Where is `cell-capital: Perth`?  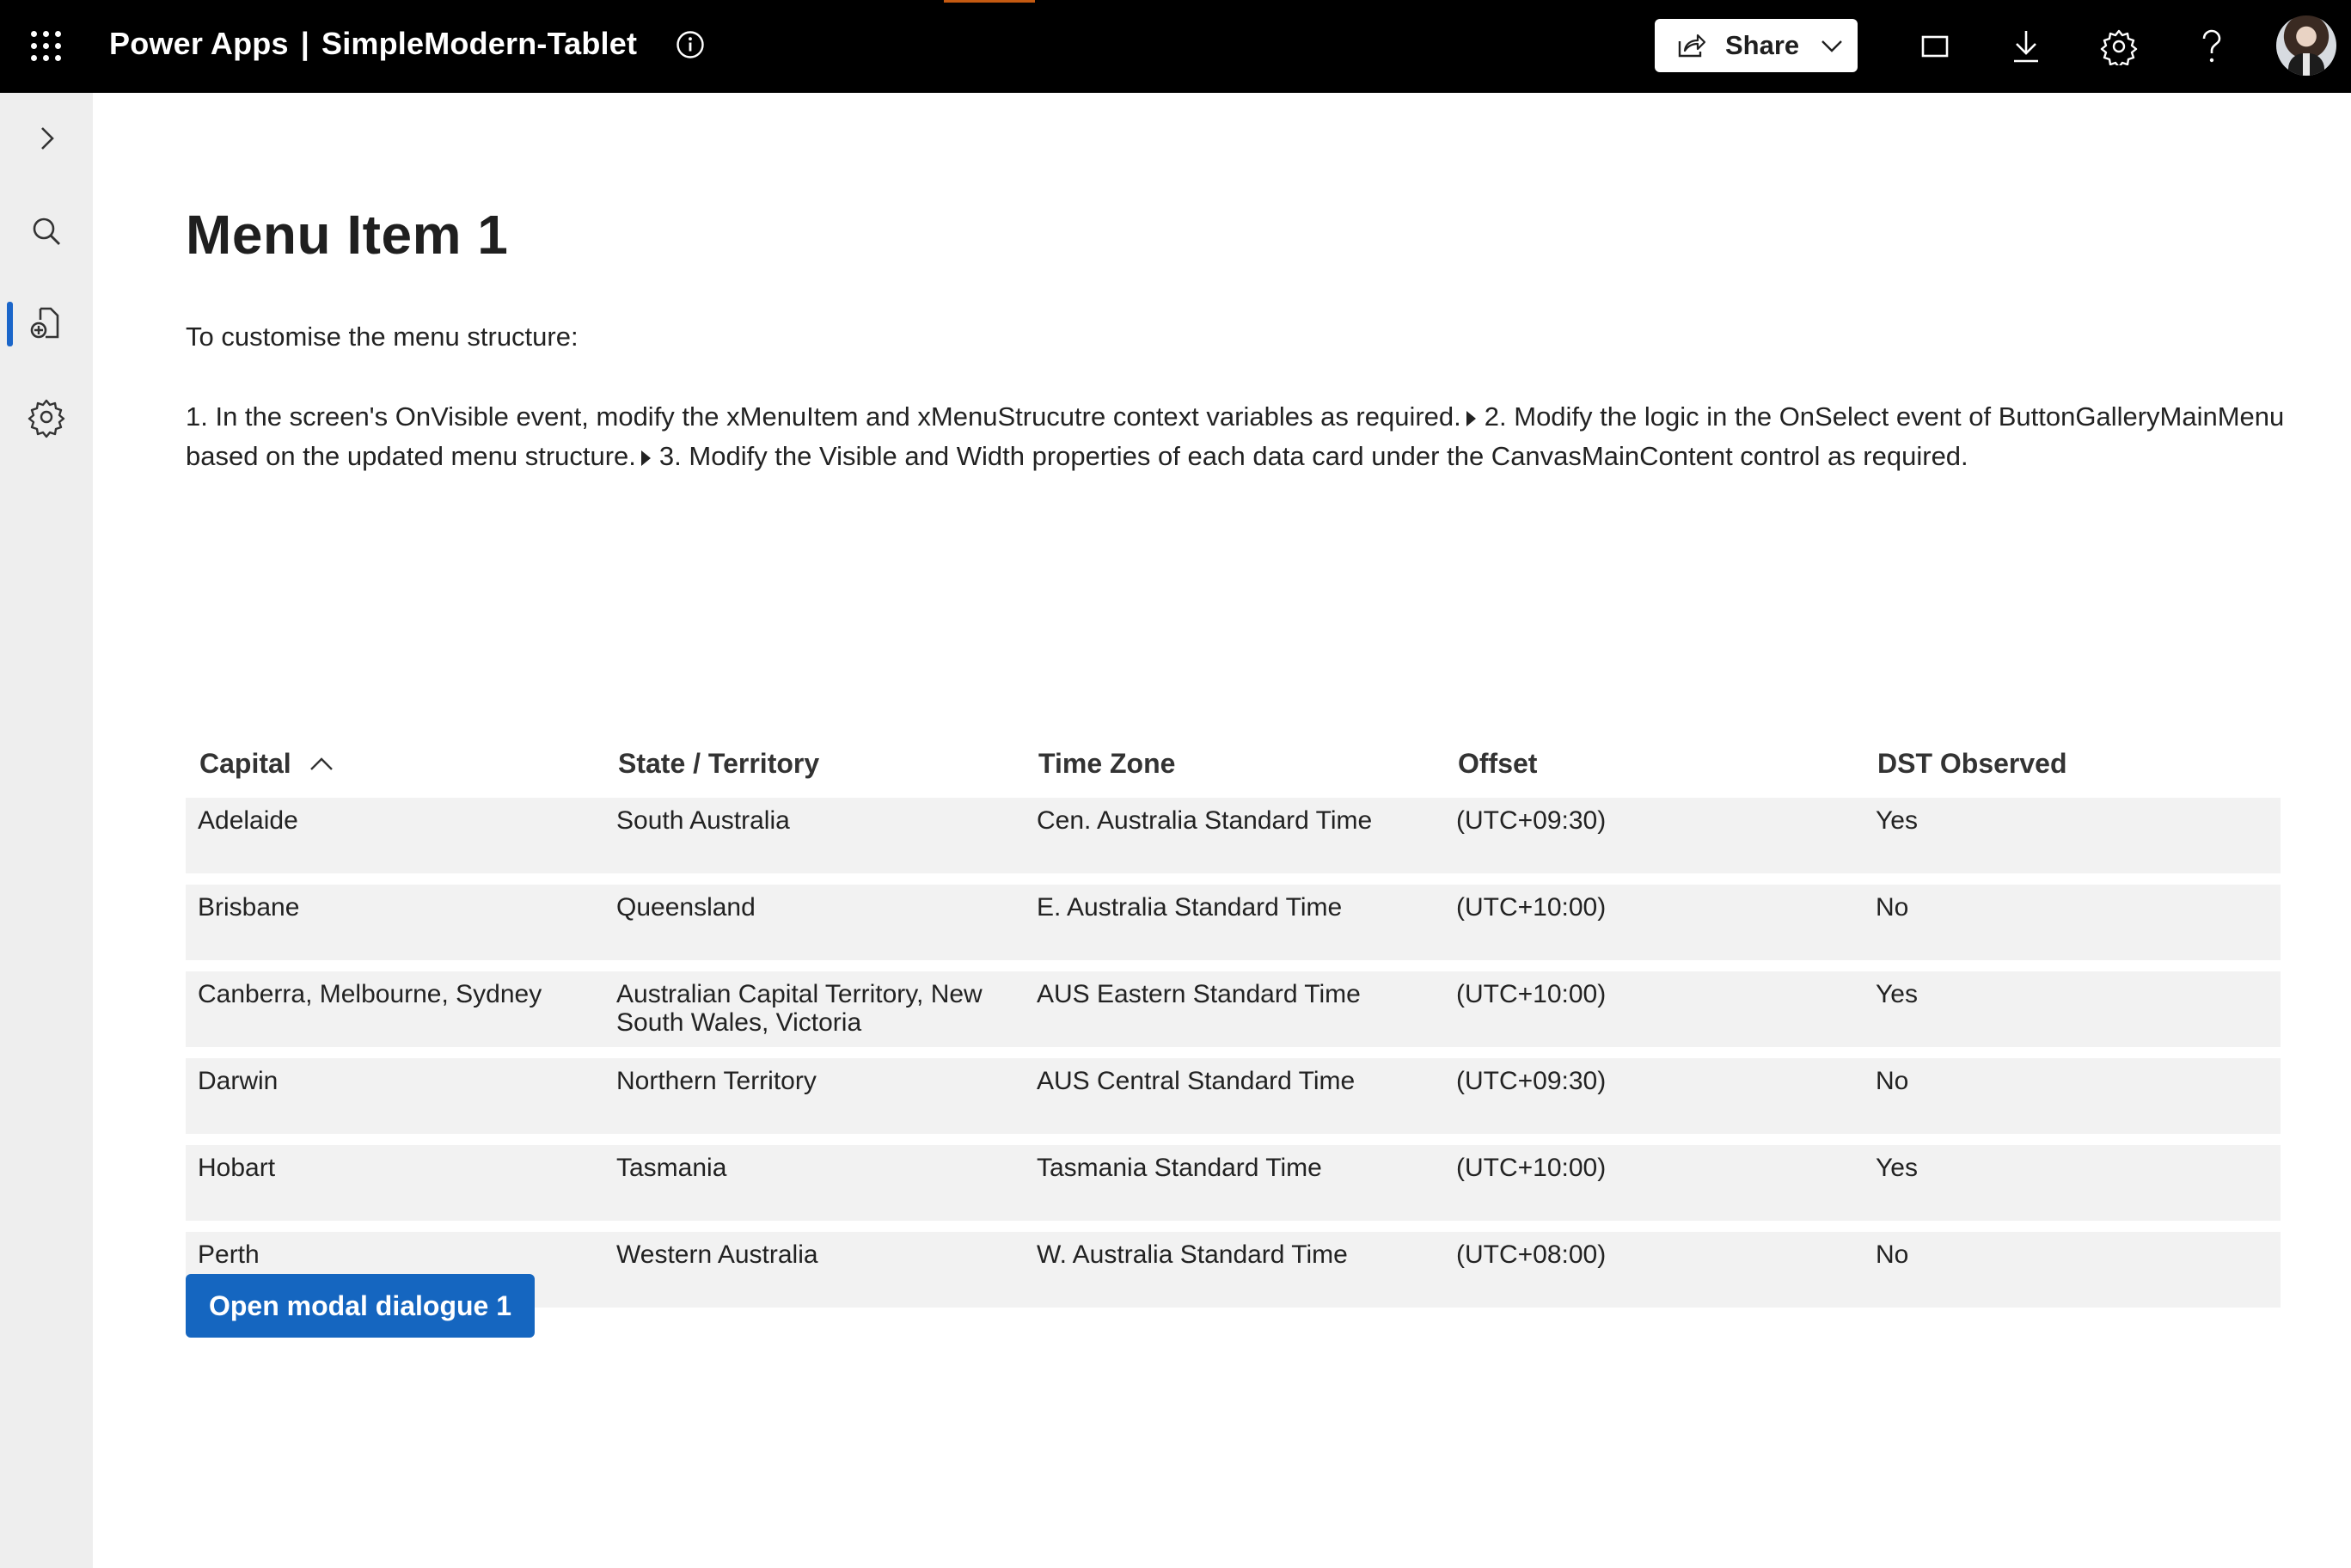 cell-capital: Perth is located at coordinates (229, 1254).